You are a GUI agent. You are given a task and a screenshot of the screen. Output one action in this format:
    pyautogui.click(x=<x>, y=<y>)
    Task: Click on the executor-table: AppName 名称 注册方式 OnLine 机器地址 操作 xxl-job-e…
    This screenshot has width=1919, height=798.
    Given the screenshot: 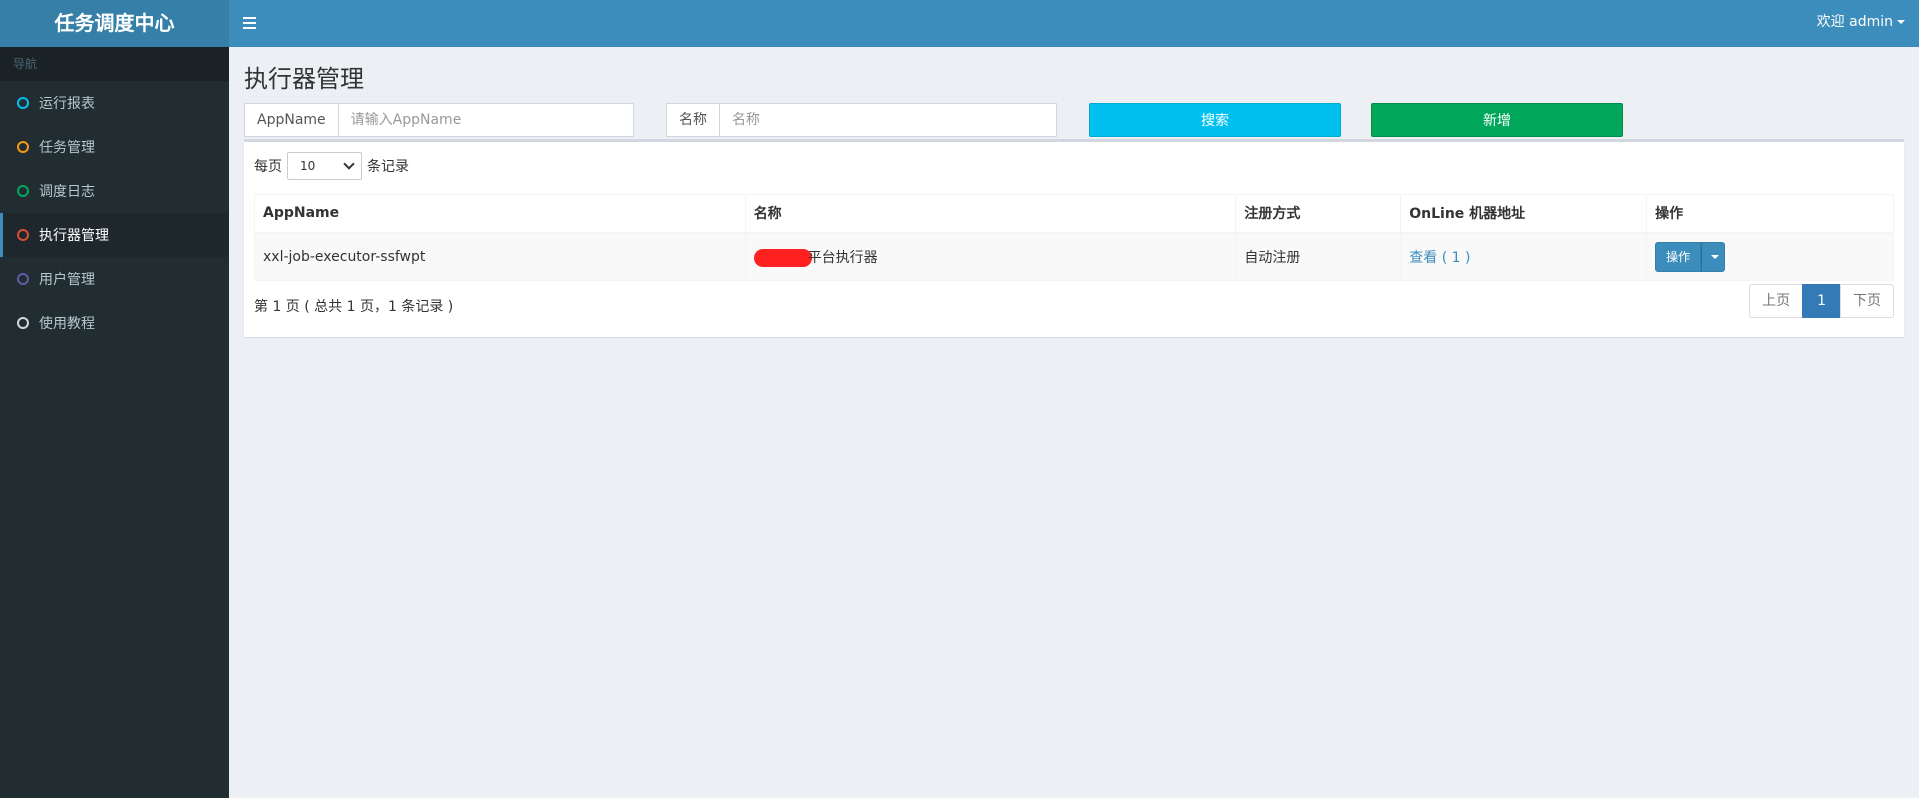 What is the action you would take?
    pyautogui.click(x=1074, y=237)
    